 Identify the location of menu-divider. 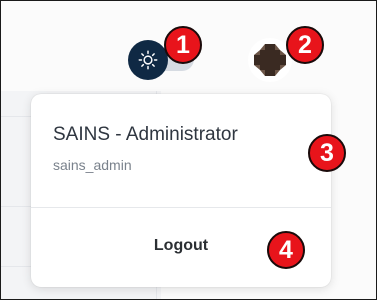
(181, 207).